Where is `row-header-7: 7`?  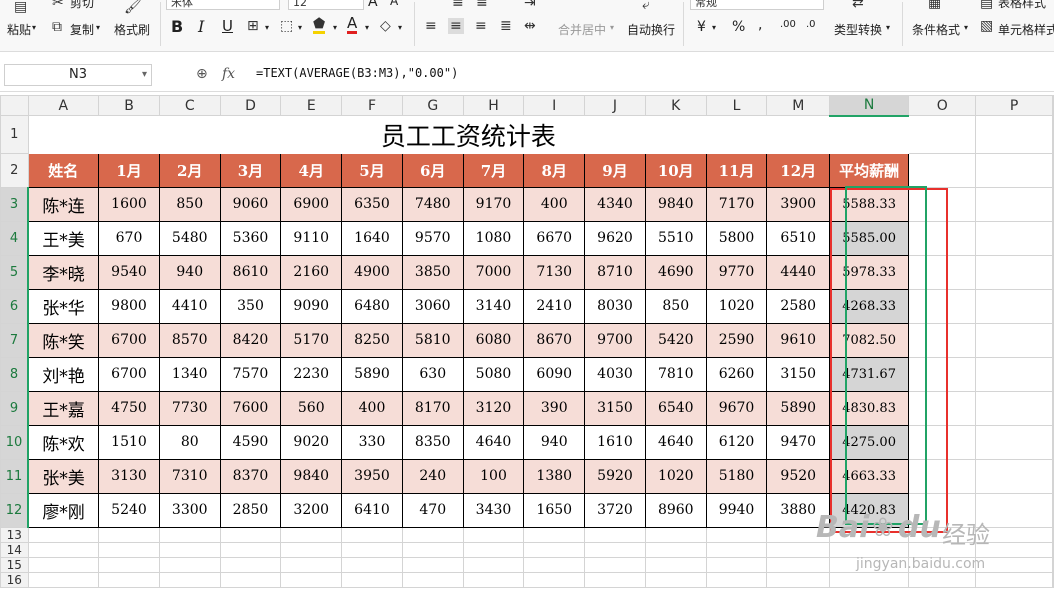 row-header-7: 7 is located at coordinates (14, 340).